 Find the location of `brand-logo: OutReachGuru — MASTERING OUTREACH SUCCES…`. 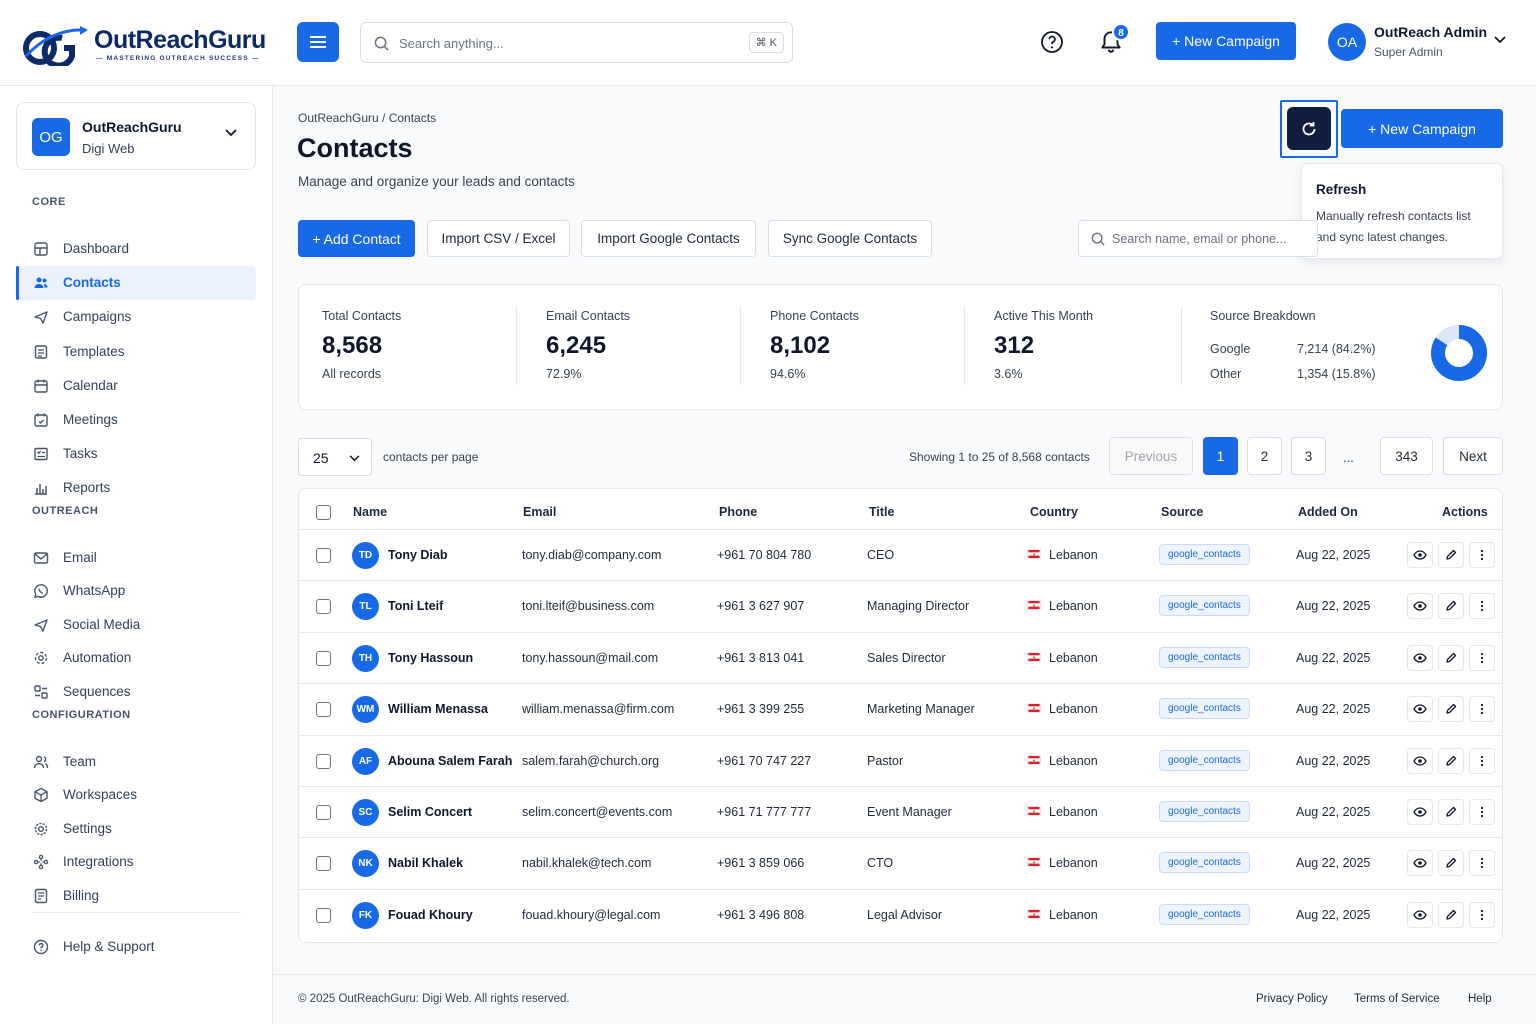

brand-logo: OutReachGuru — MASTERING OUTREACH SUCCES… is located at coordinates (144, 45).